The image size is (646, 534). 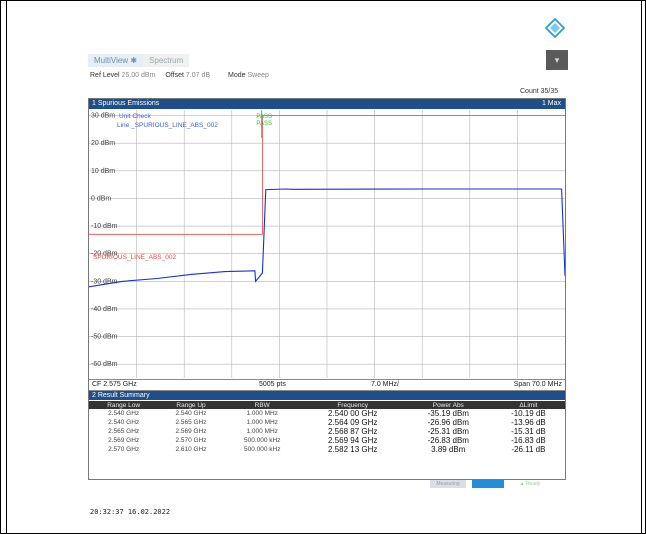 I want to click on center-frequency: CF 2.575 GHz, so click(x=114, y=384).